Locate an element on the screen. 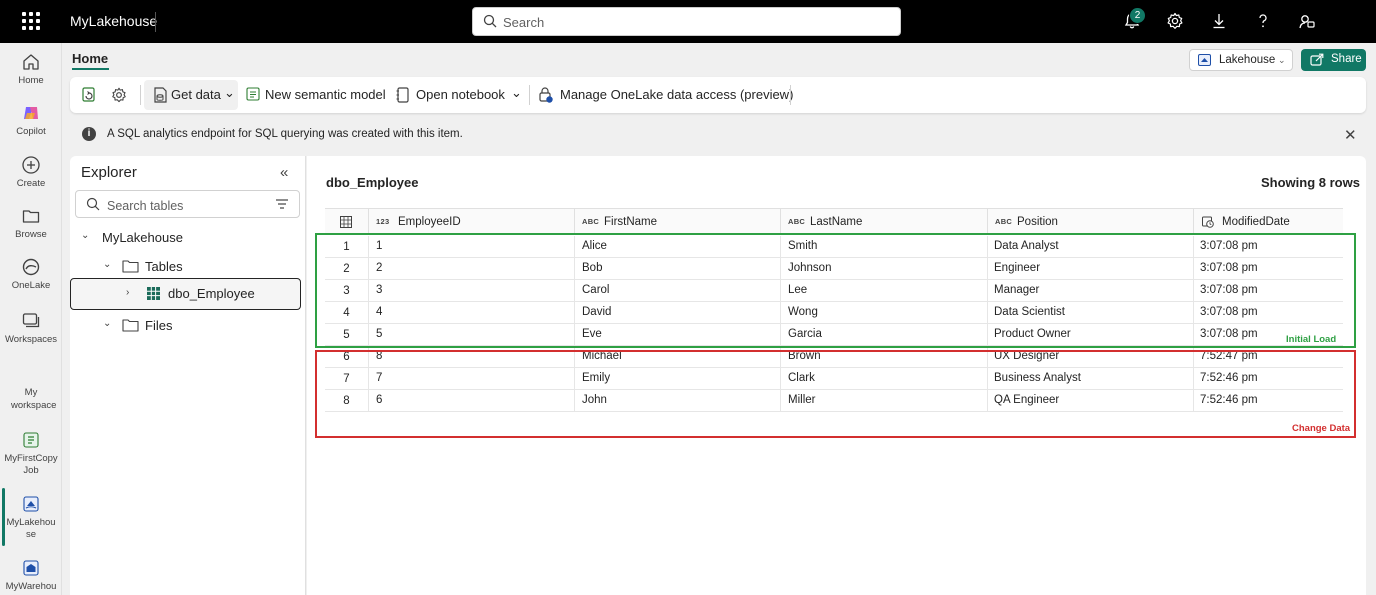 This screenshot has height=595, width=1376. initial-load-highlight is located at coordinates (835, 290).